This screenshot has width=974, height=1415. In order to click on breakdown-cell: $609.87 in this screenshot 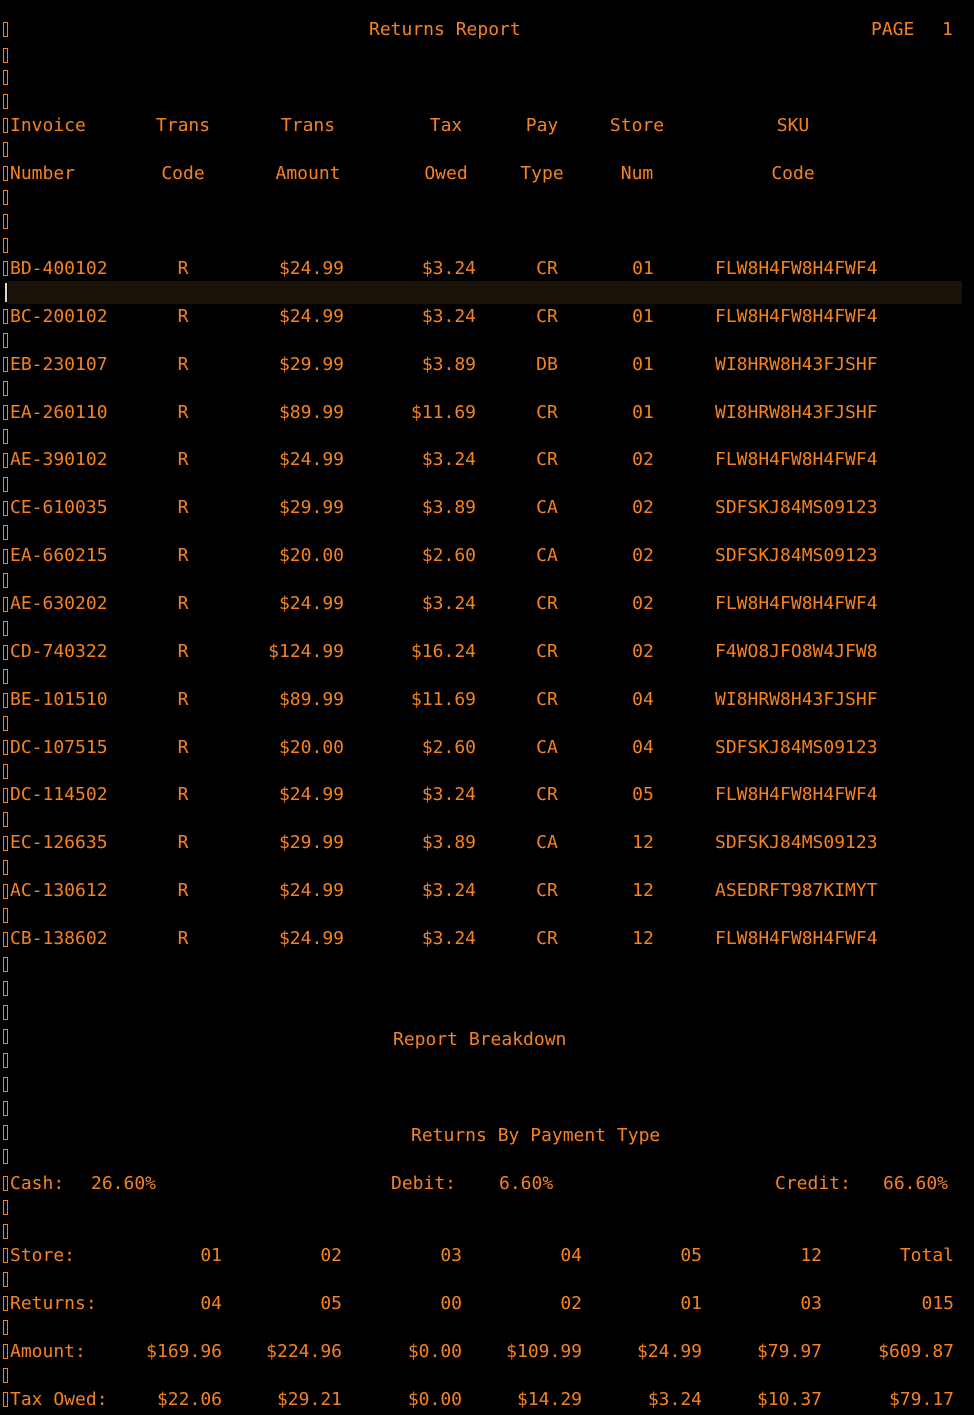, I will do `click(916, 1351)`.